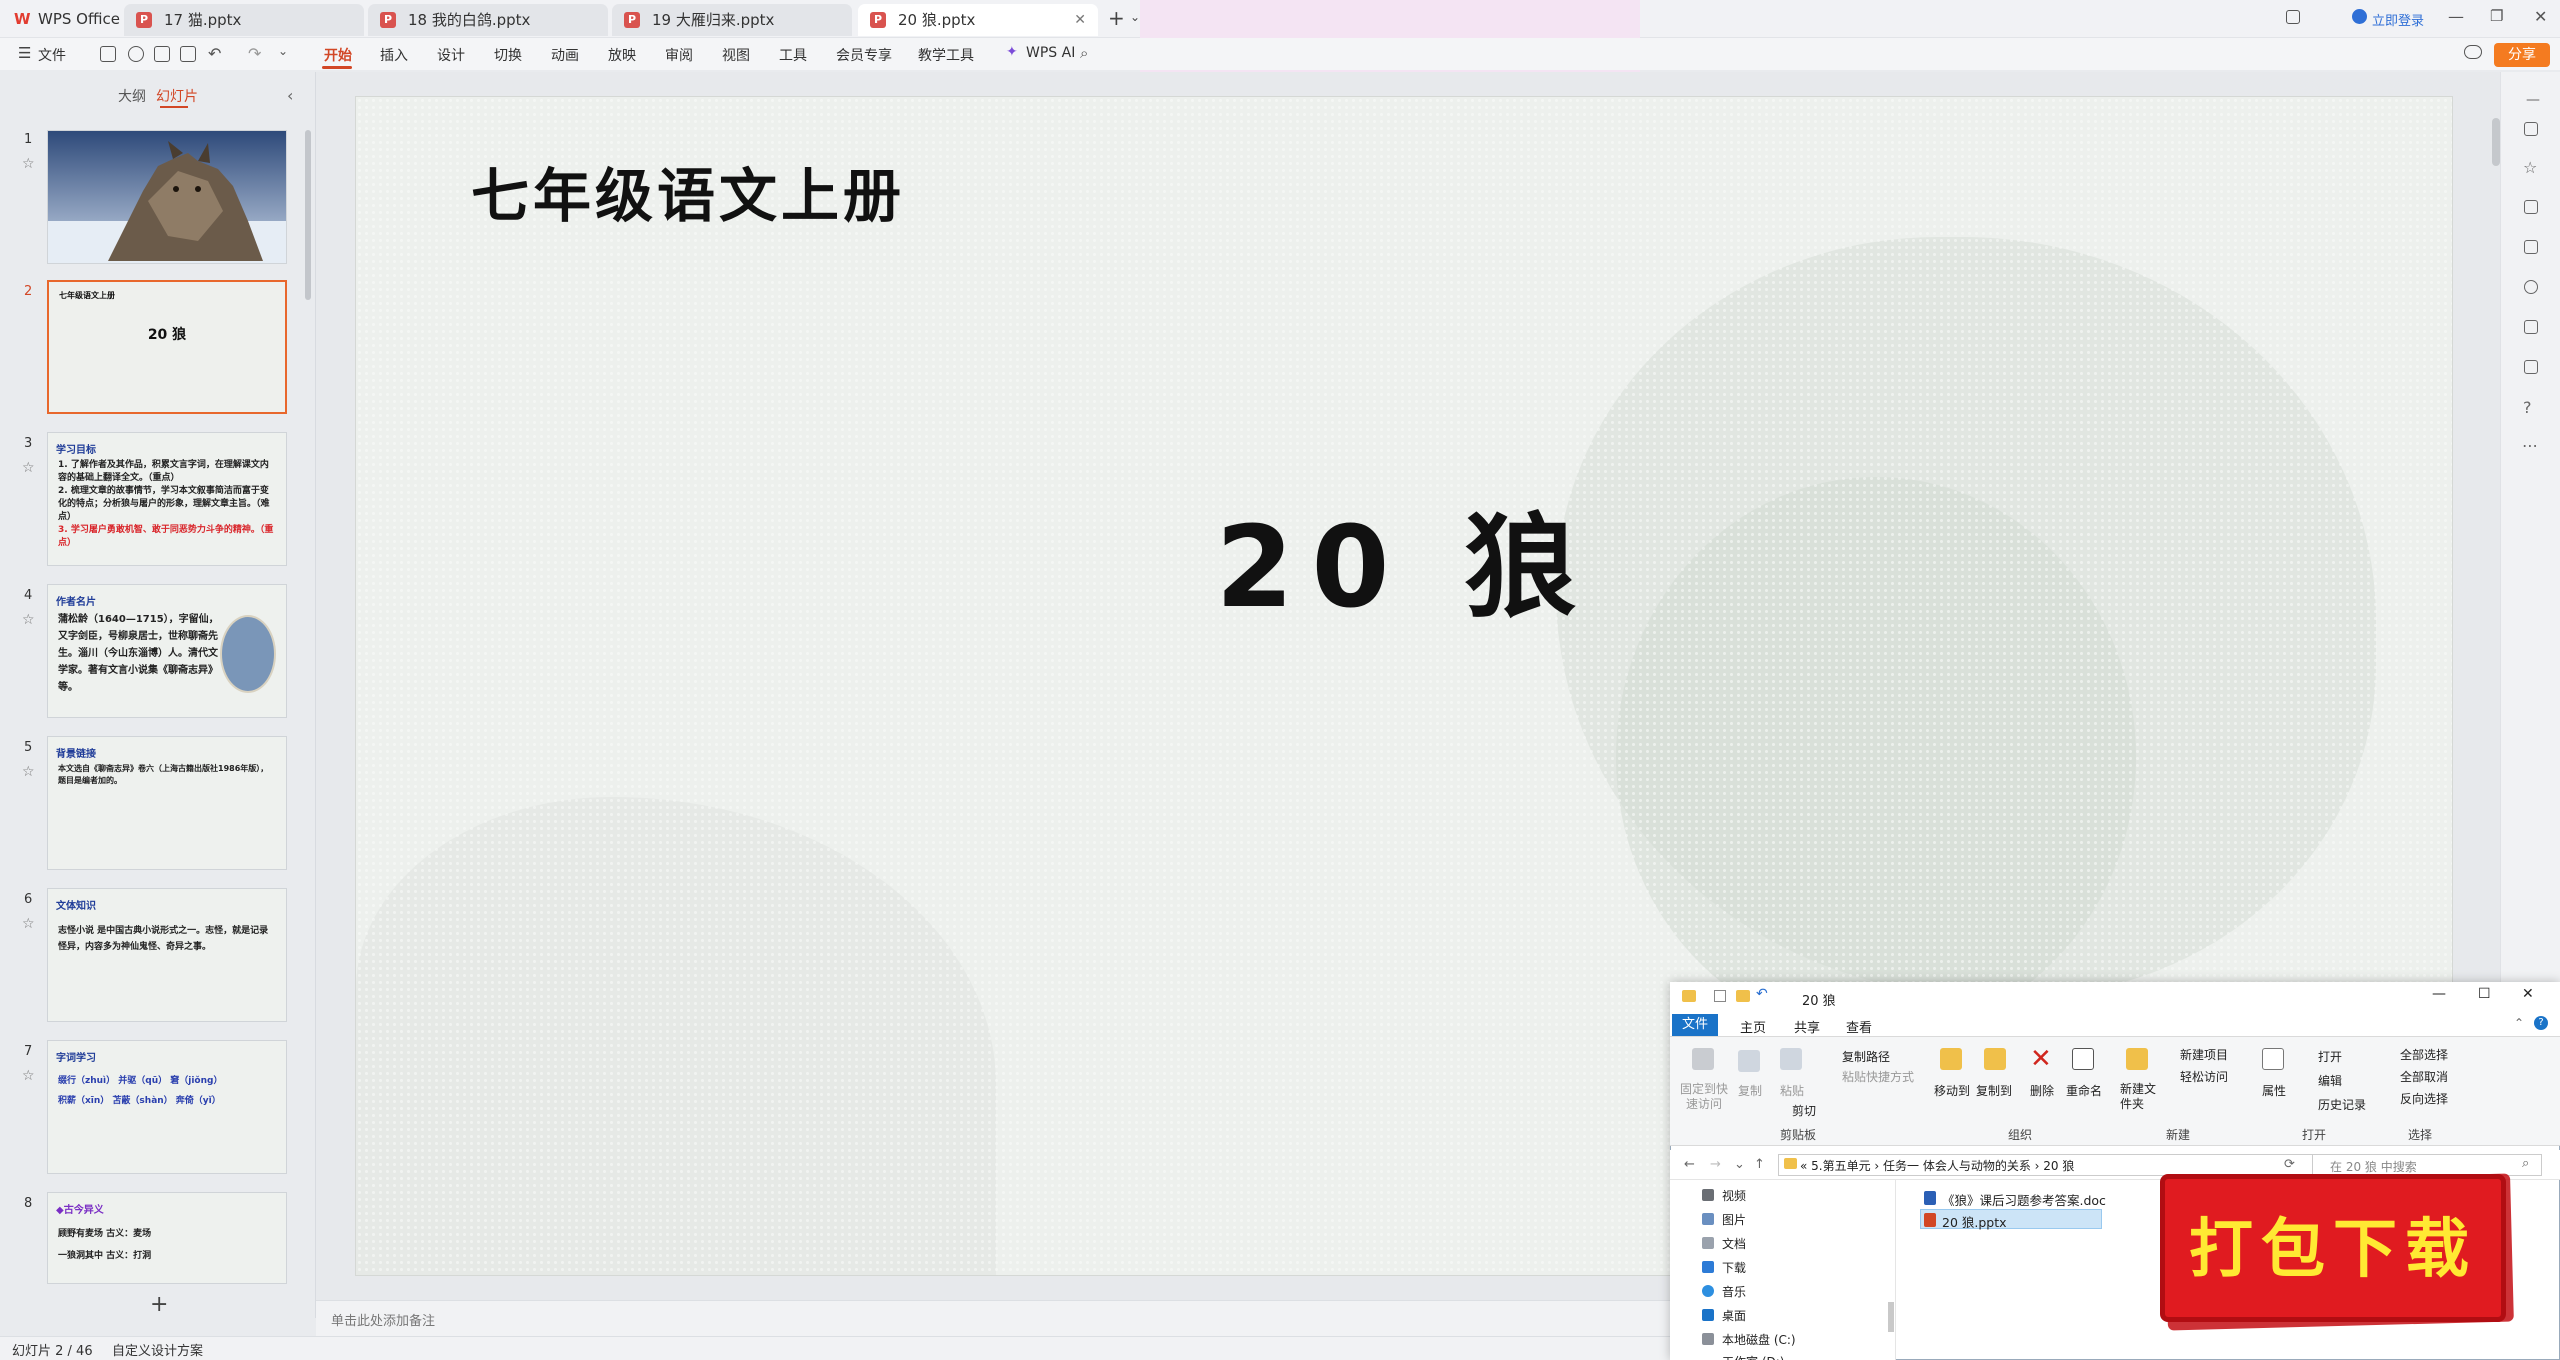  I want to click on slide-main-text: 20 狼, so click(1404, 558).